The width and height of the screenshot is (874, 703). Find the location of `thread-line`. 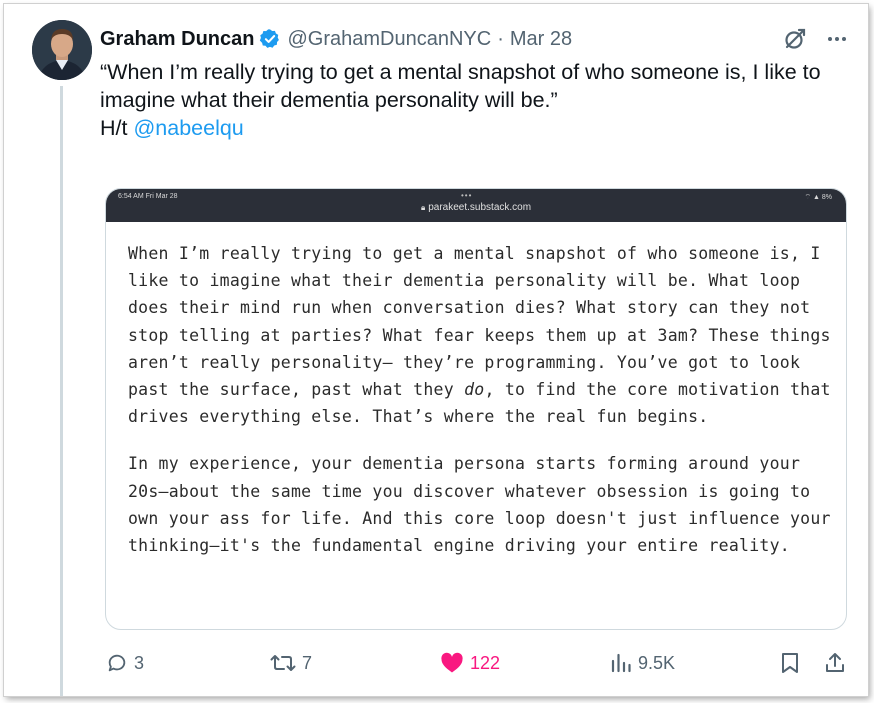

thread-line is located at coordinates (61, 391).